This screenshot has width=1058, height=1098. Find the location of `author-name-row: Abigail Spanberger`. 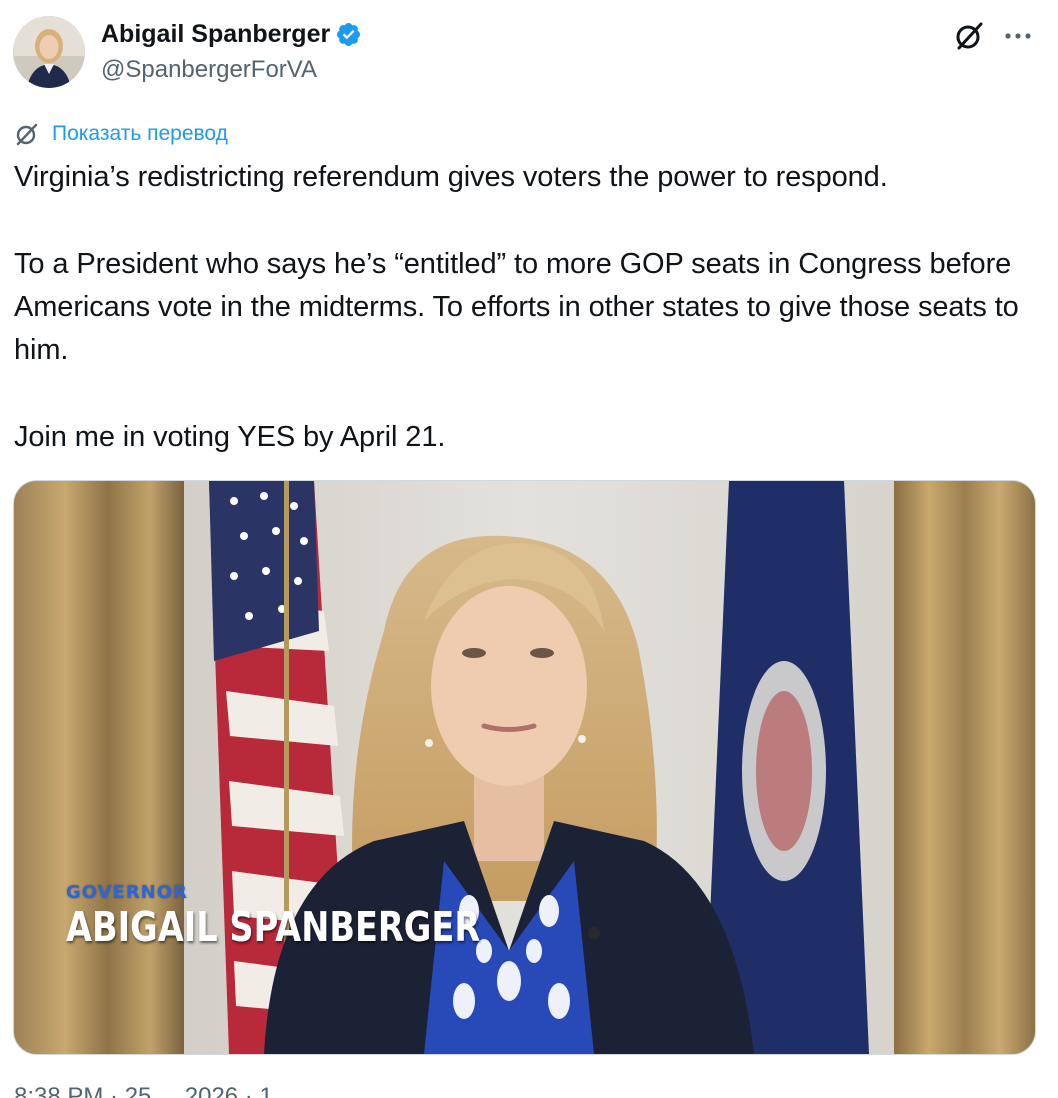

author-name-row: Abigail Spanberger is located at coordinates (231, 34).